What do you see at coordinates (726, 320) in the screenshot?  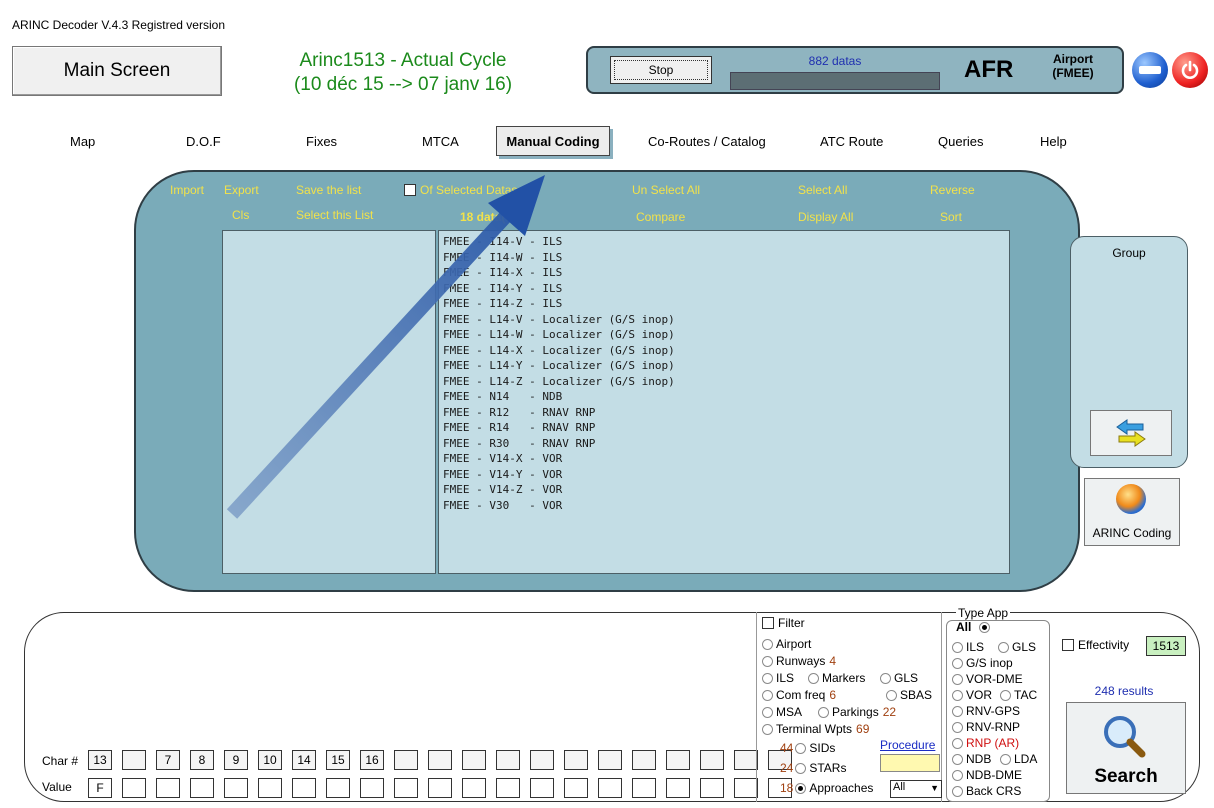 I see `list-item: FMEE - L14-V - Localizer (G/S inop)` at bounding box center [726, 320].